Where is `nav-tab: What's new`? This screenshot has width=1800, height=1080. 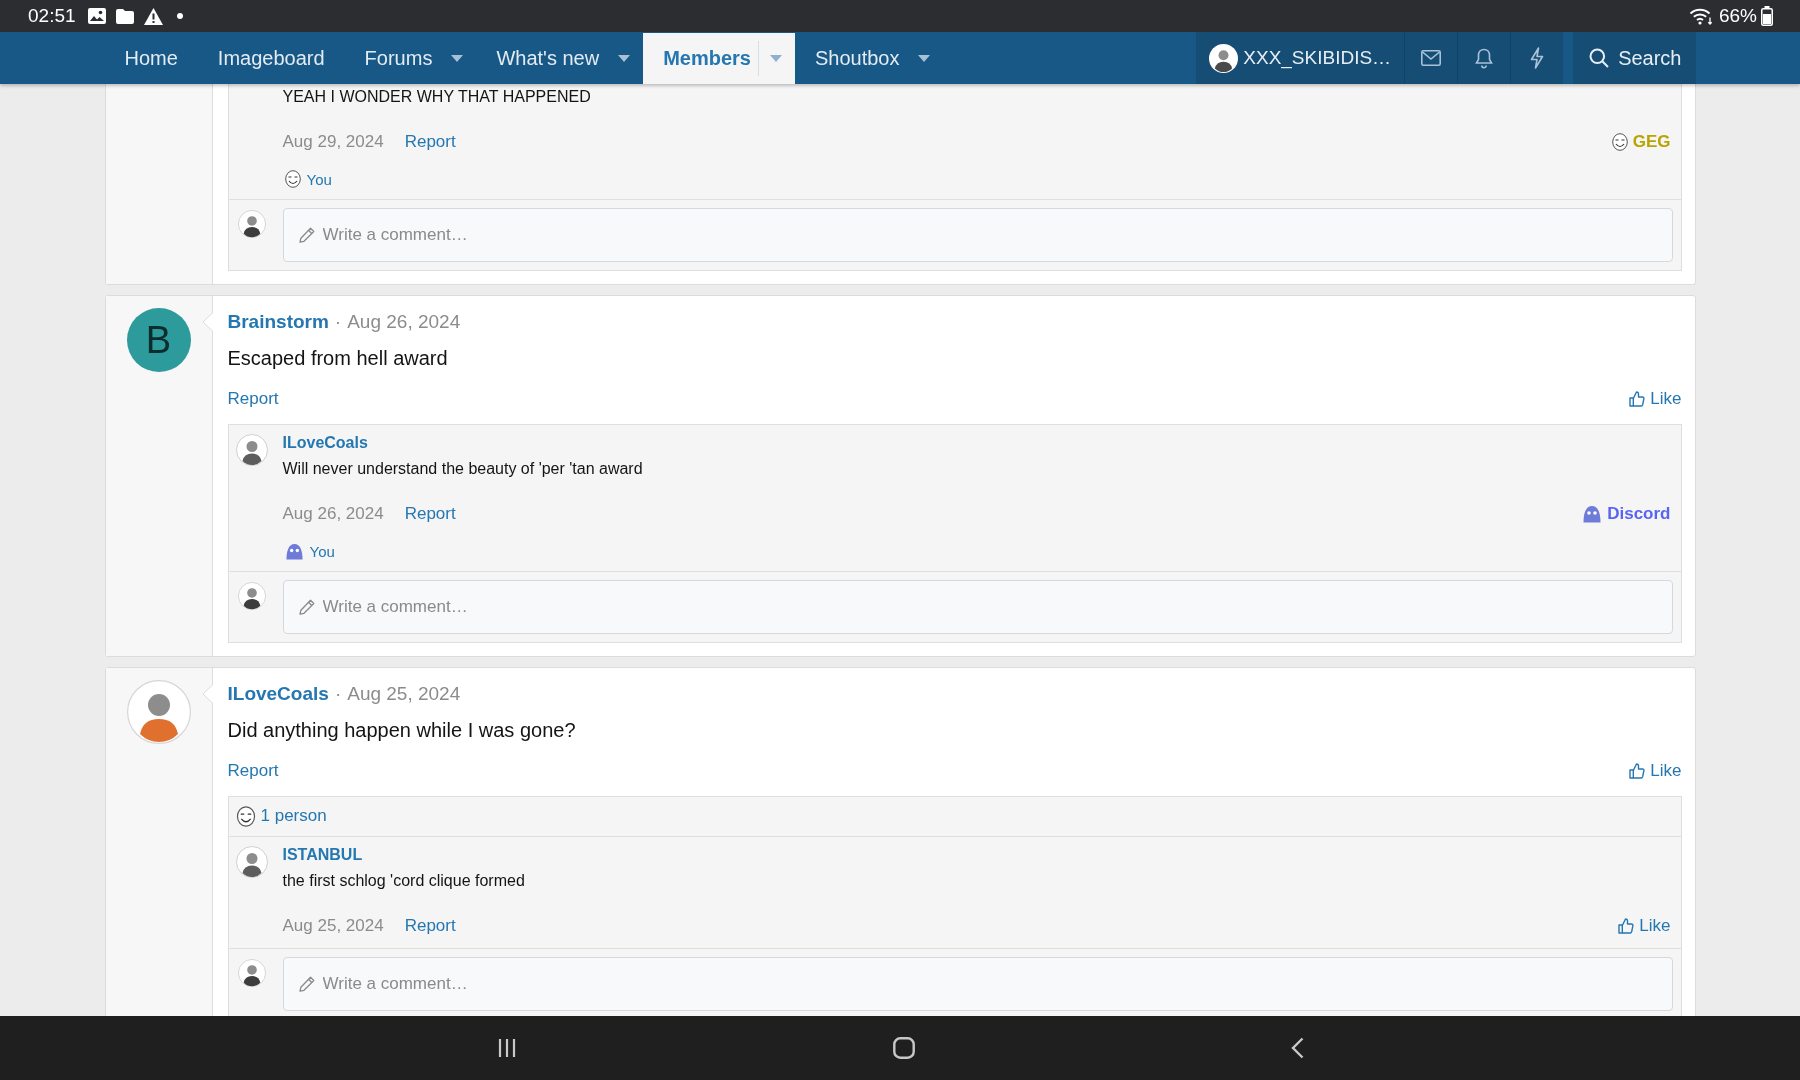 nav-tab: What's new is located at coordinates (560, 58).